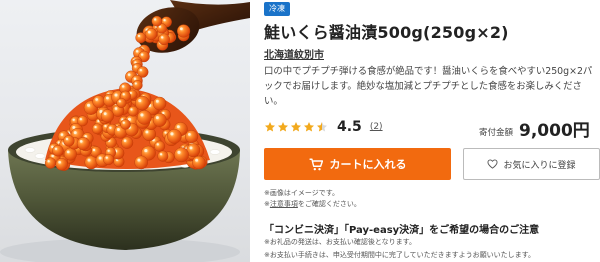  I want to click on review-count-link: (2), so click(376, 127).